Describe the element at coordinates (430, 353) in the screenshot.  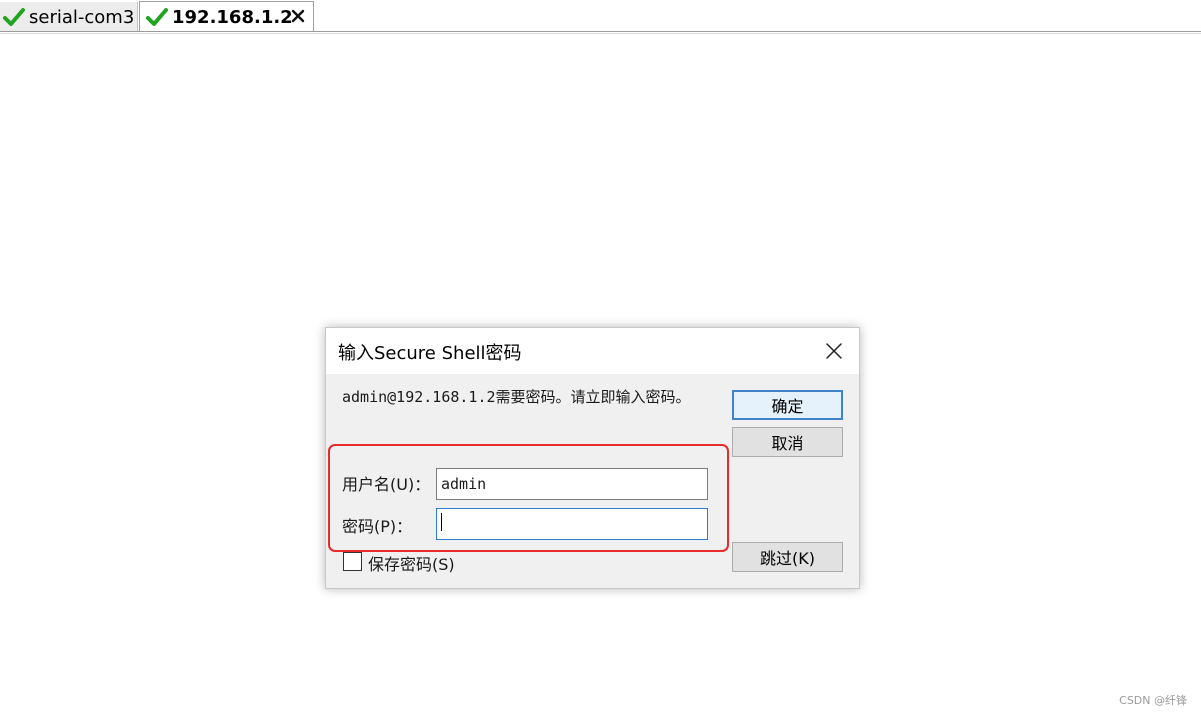
I see `dialog-title: 输入Secure Shell密码` at that location.